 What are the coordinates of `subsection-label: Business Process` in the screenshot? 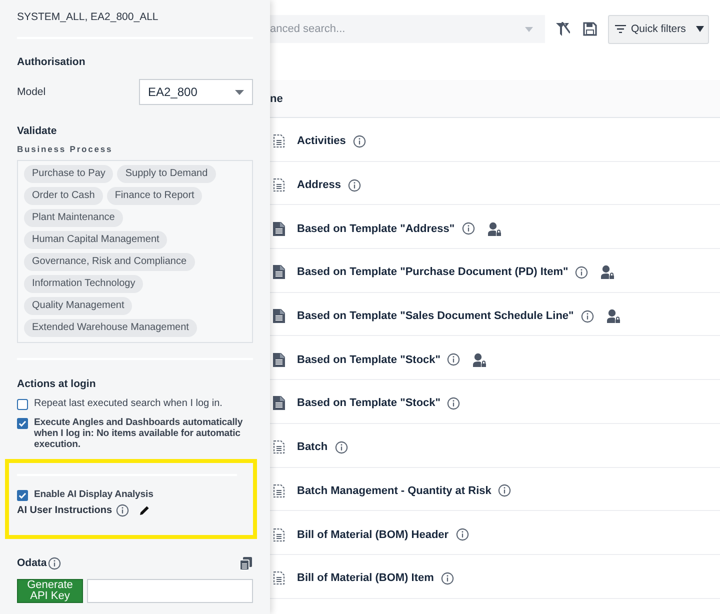 It's located at (65, 149).